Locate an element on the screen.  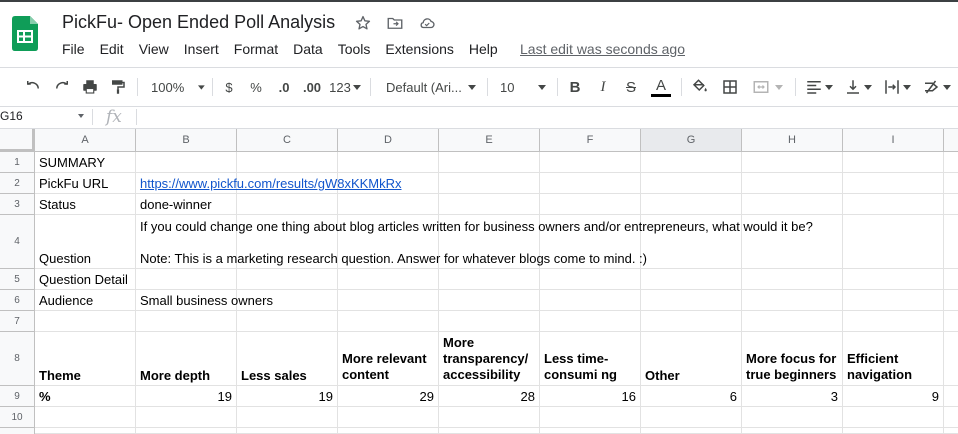
cell-e8: More transparency/ accessibility is located at coordinates (489, 359).